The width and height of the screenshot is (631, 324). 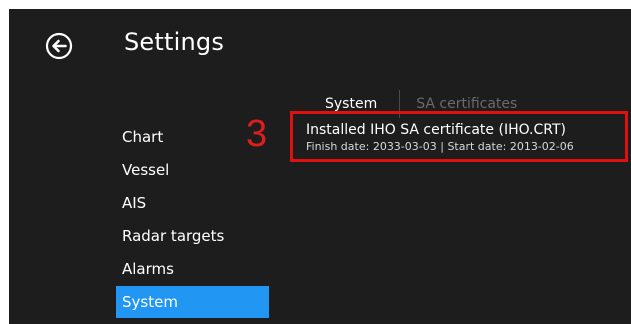 What do you see at coordinates (174, 42) in the screenshot?
I see `page-title: Settings` at bounding box center [174, 42].